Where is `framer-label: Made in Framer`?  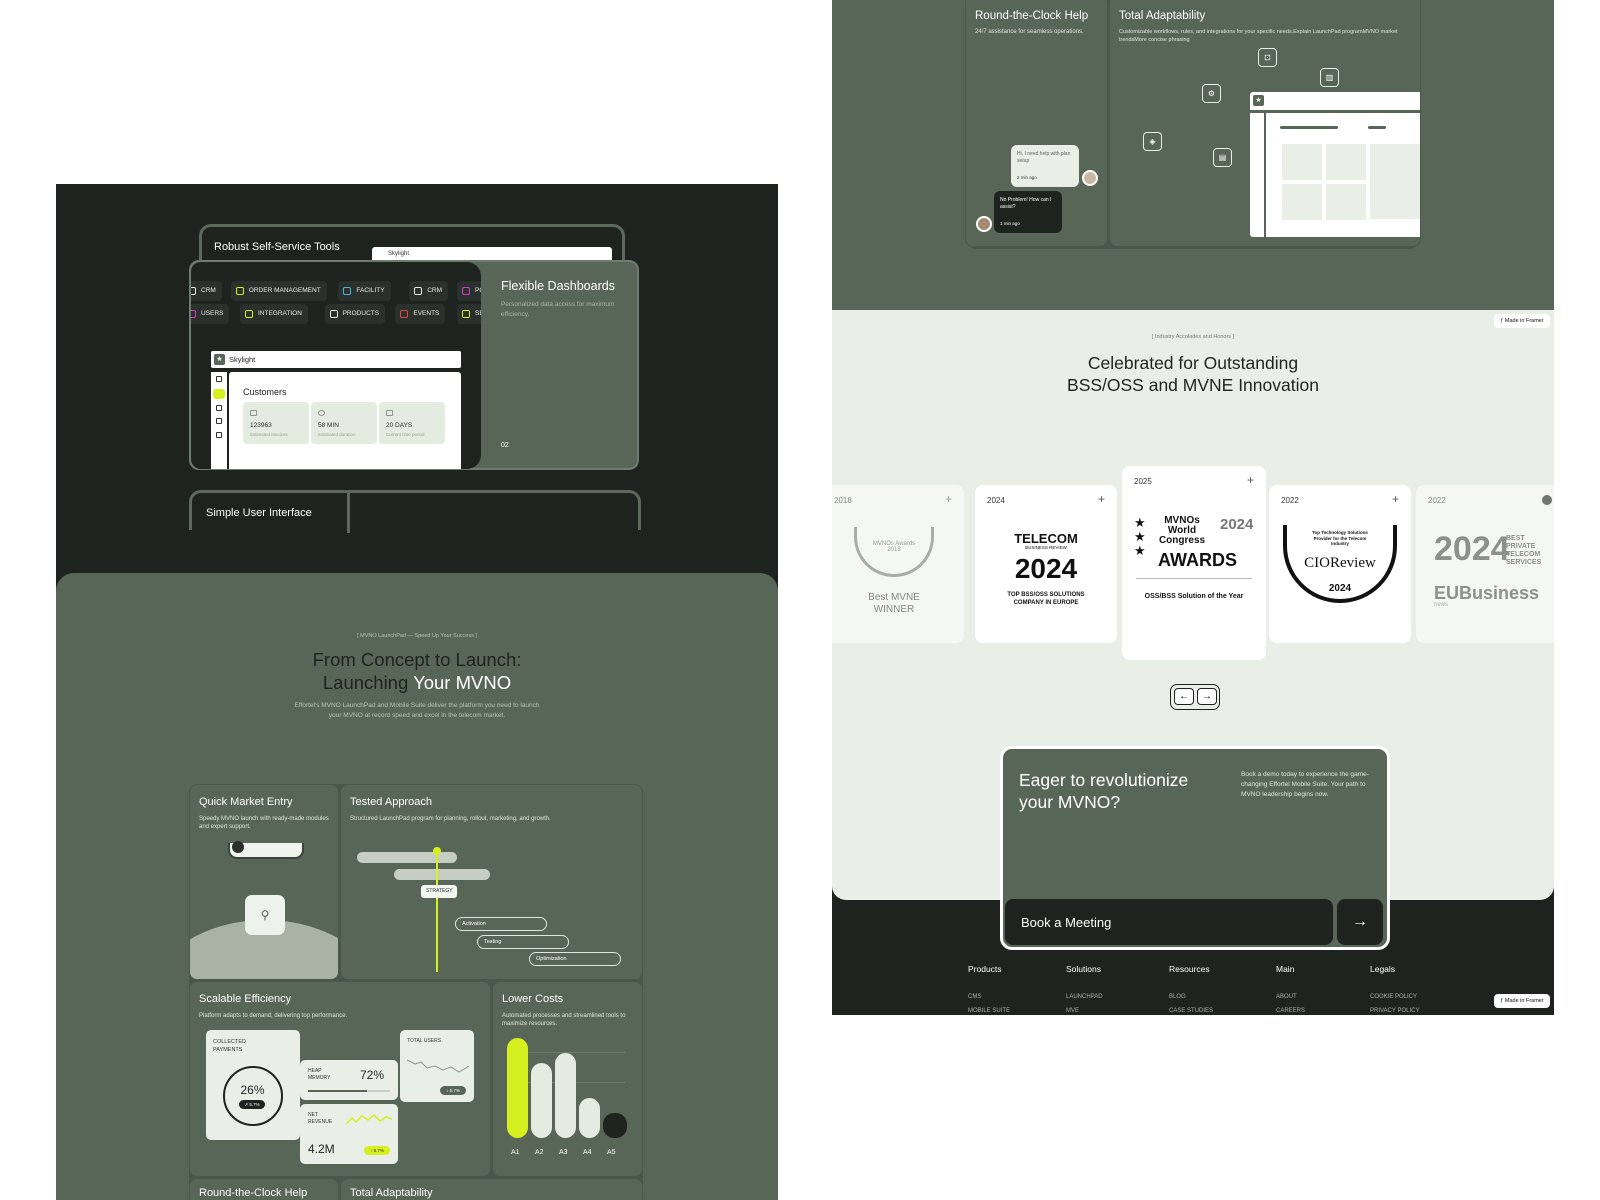 framer-label: Made in Framer is located at coordinates (1524, 321).